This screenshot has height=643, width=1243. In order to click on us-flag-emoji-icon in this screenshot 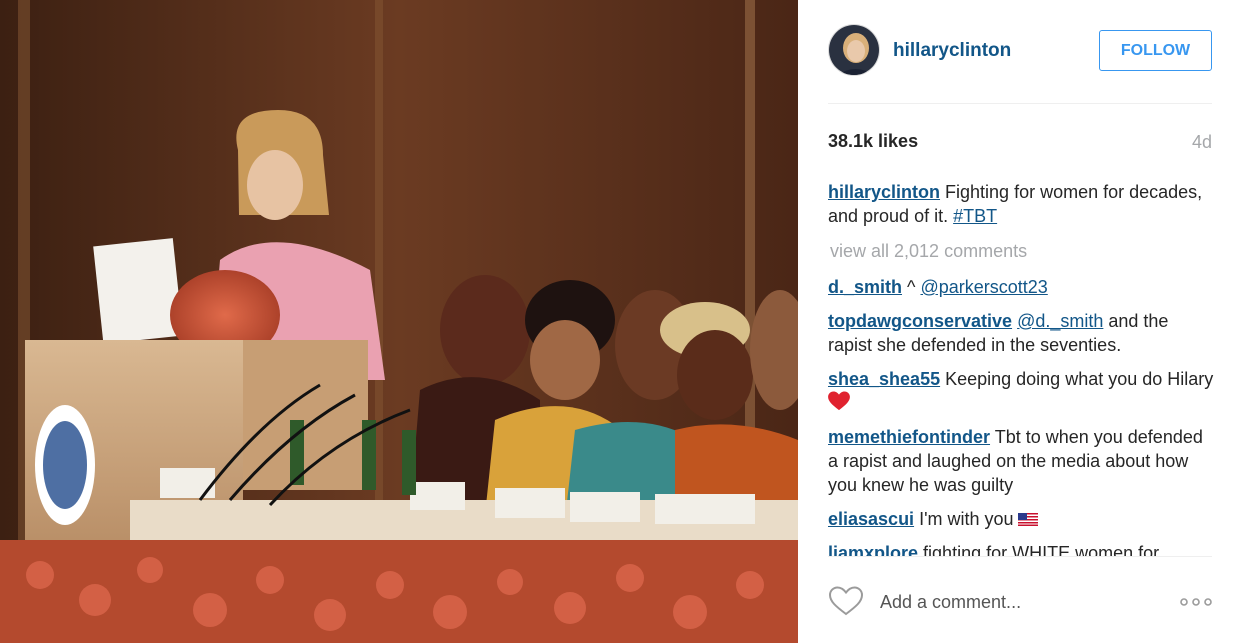, I will do `click(1027, 519)`.